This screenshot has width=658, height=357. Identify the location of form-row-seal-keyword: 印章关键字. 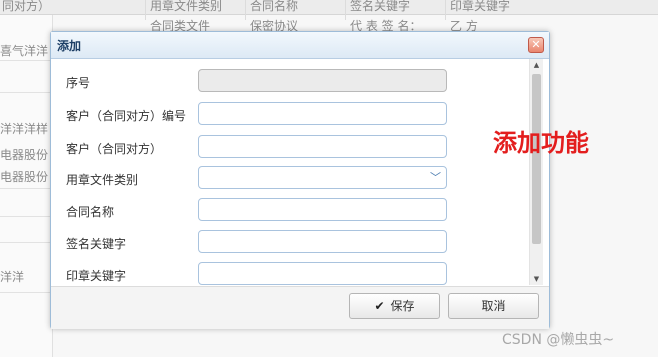
(290, 273).